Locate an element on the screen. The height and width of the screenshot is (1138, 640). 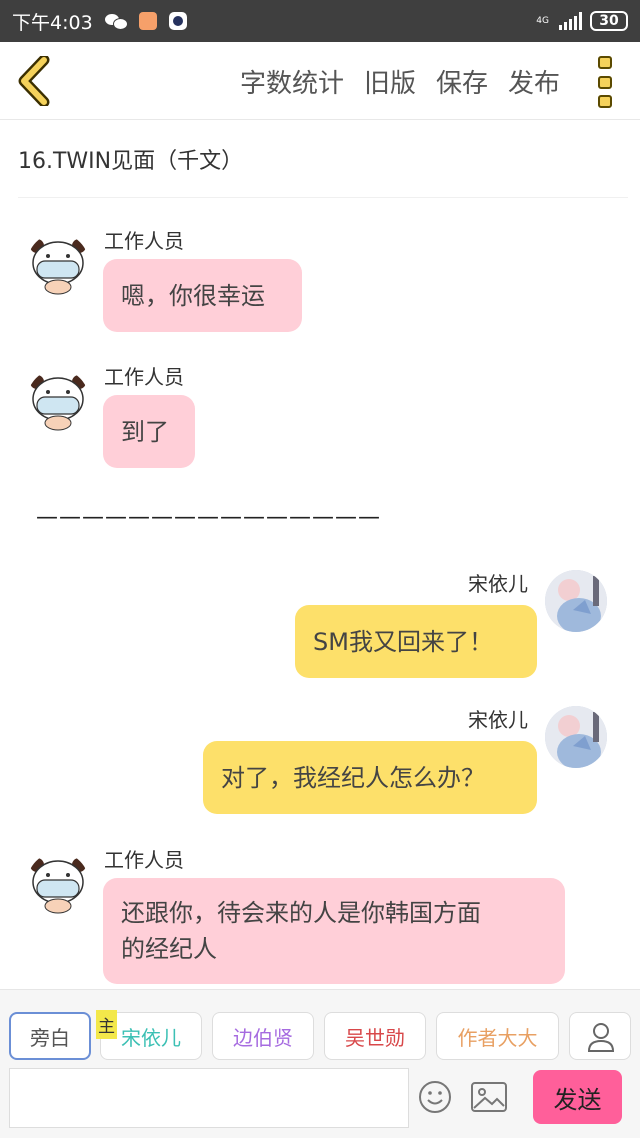
chevron-left-icon is located at coordinates (34, 81).